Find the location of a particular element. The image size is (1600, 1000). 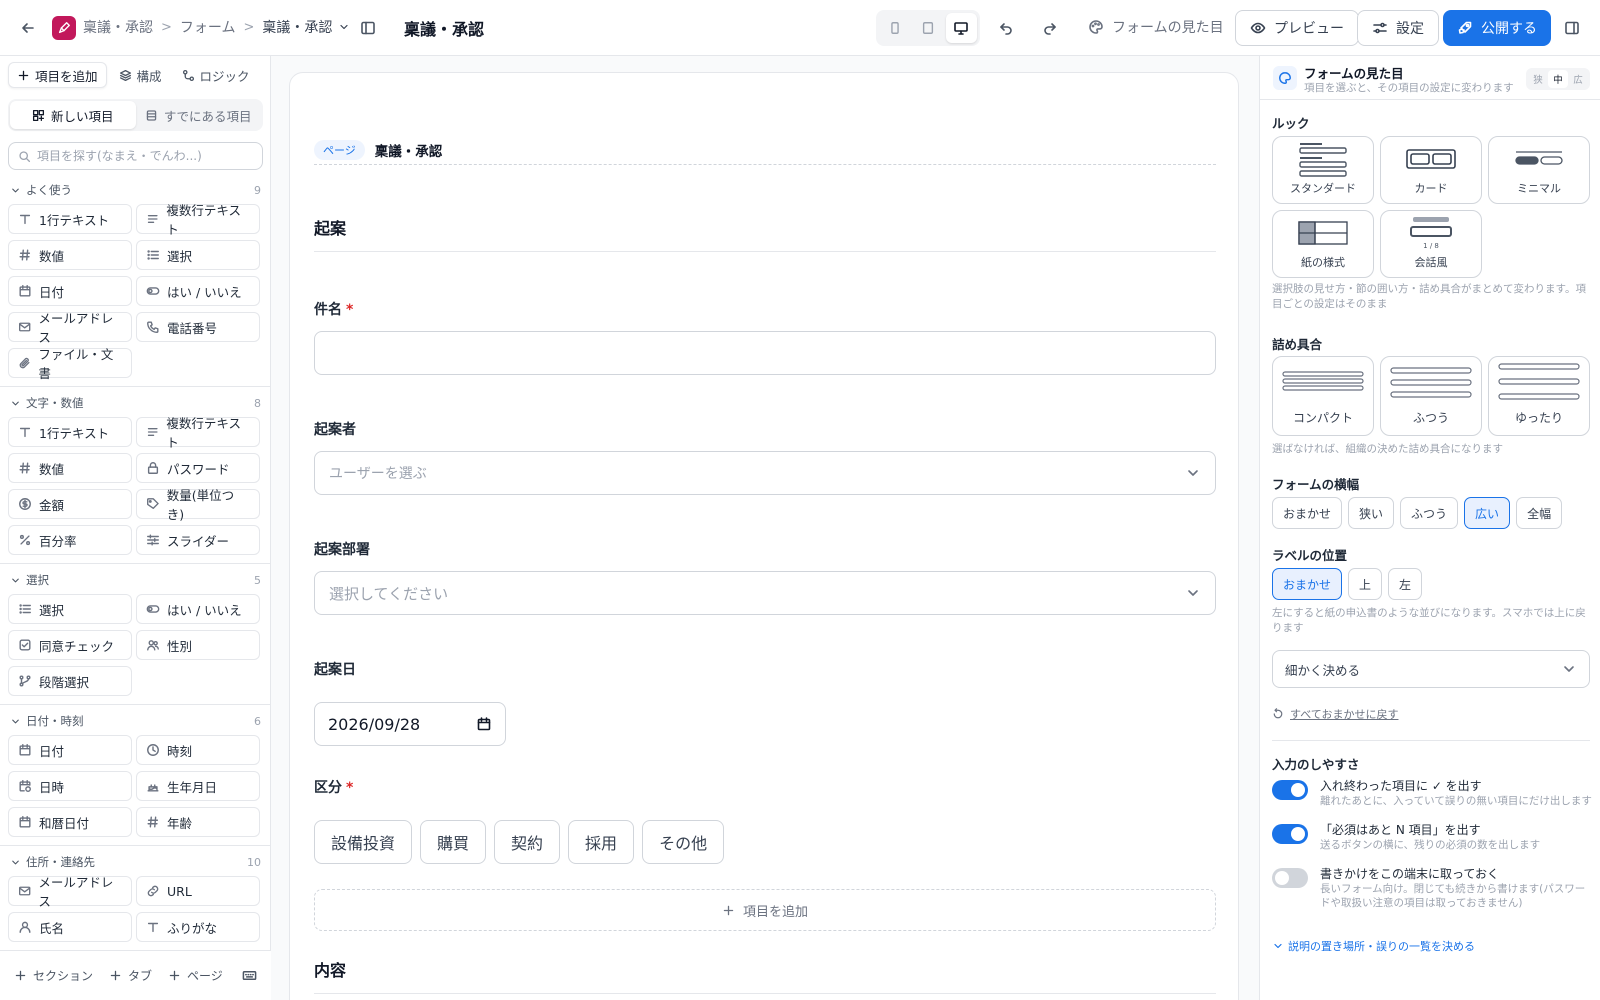

publish-button: 公開する is located at coordinates (1497, 28).